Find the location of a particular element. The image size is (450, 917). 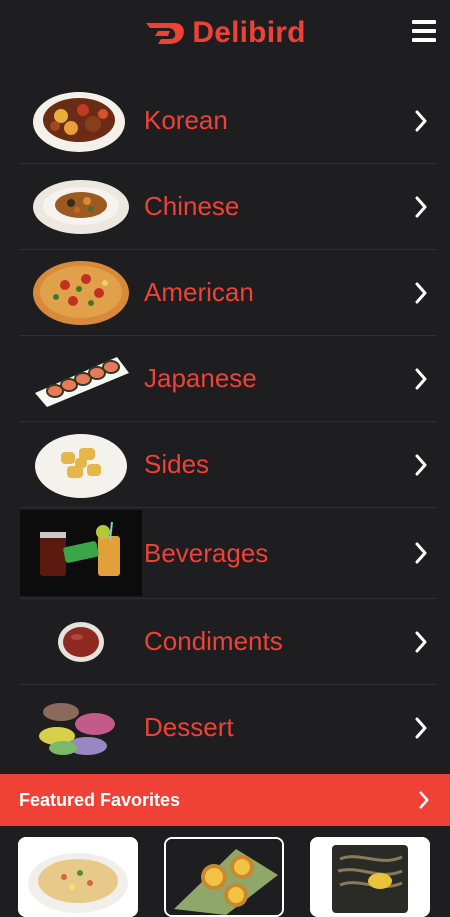

category-japanese: Japanese is located at coordinates (228, 379).